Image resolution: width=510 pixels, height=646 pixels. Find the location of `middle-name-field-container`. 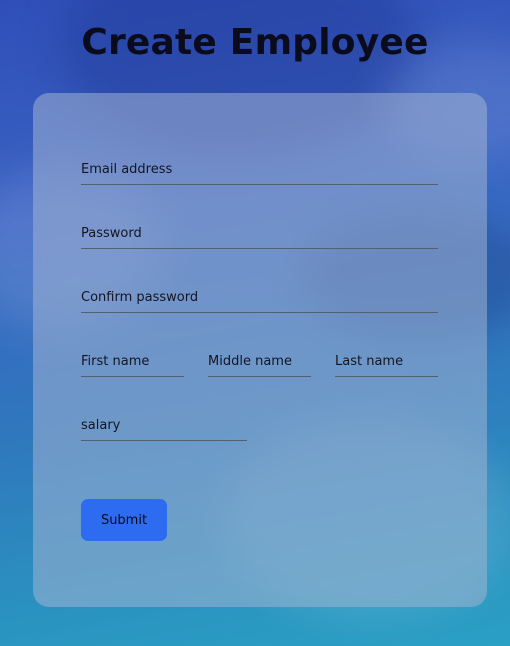

middle-name-field-container is located at coordinates (259, 362).